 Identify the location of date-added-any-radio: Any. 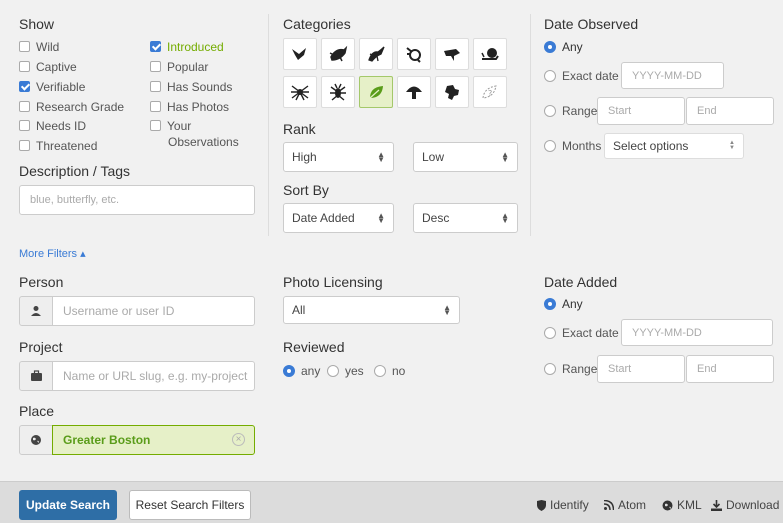
(563, 304).